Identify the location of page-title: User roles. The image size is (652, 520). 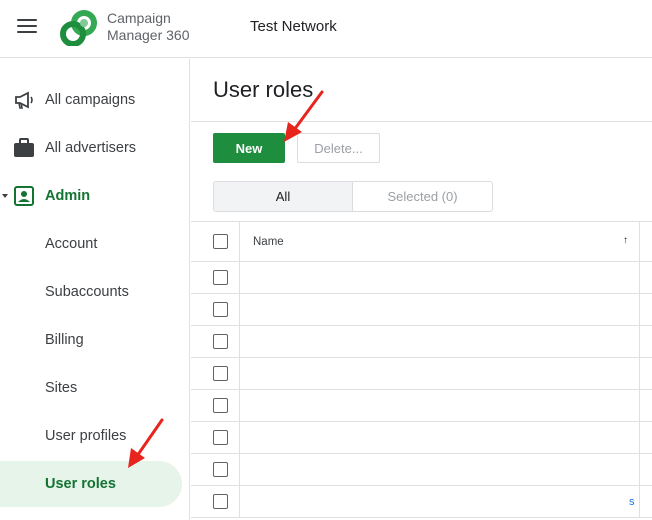
(263, 89).